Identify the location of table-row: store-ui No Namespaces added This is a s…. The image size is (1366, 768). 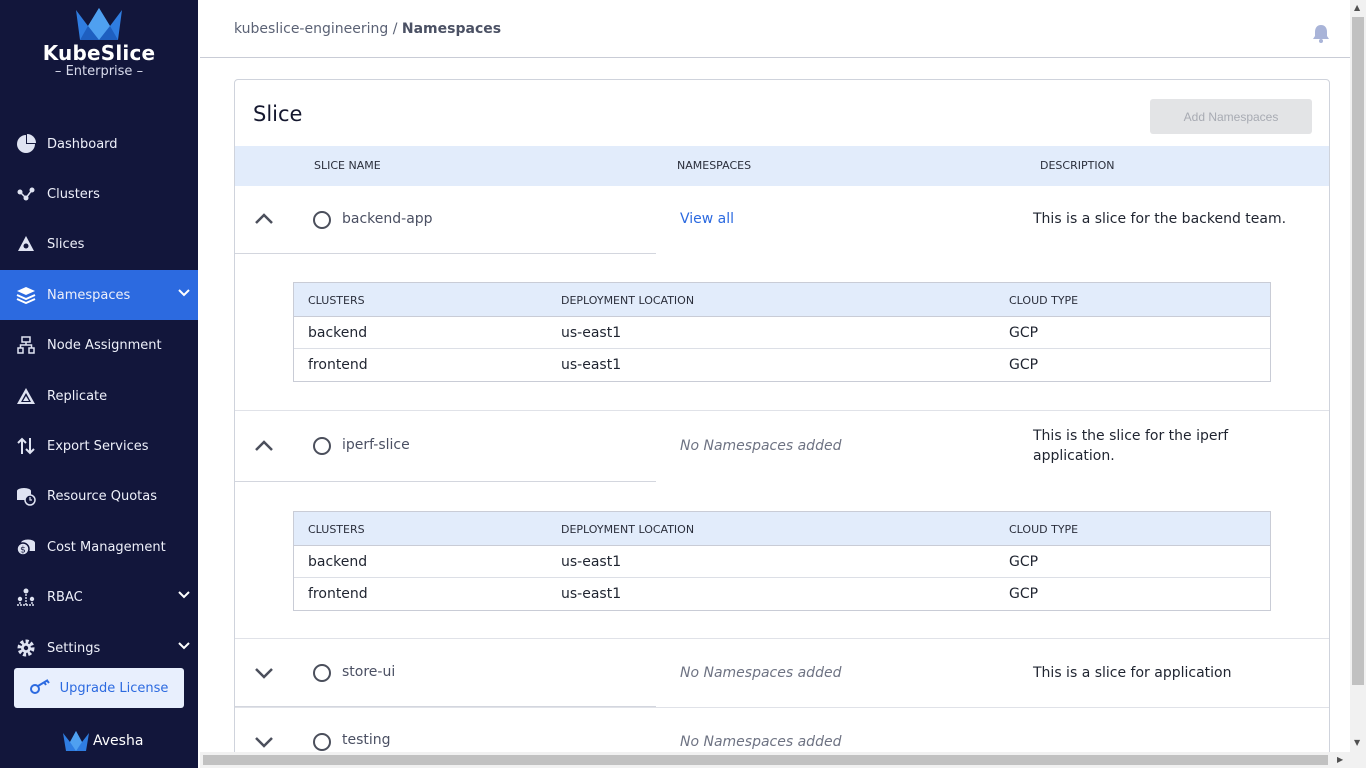
(782, 673).